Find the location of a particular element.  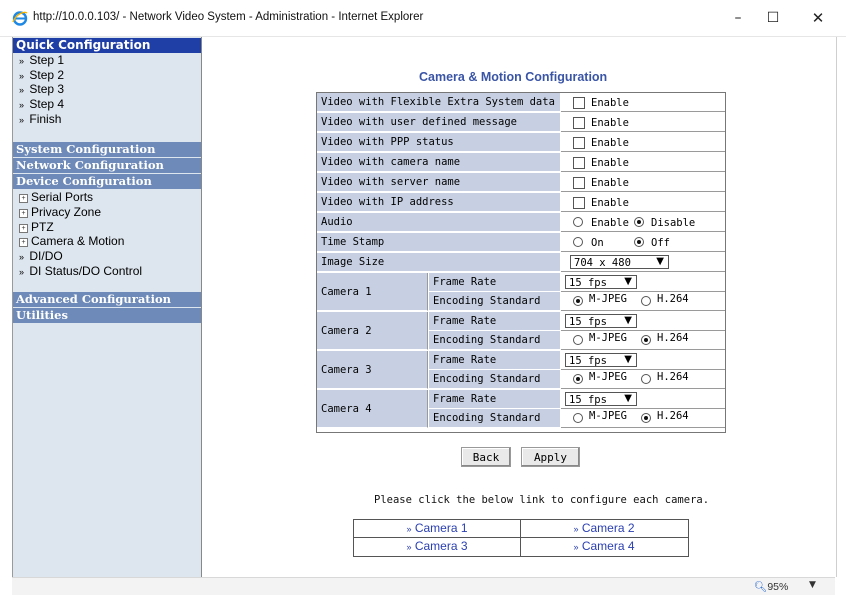

link-label: Camera 3 is located at coordinates (441, 546).